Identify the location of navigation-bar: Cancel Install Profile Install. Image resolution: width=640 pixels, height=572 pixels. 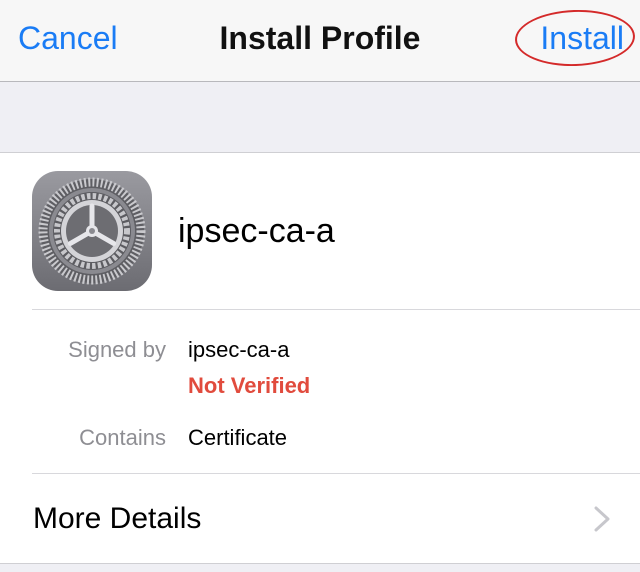
(320, 41).